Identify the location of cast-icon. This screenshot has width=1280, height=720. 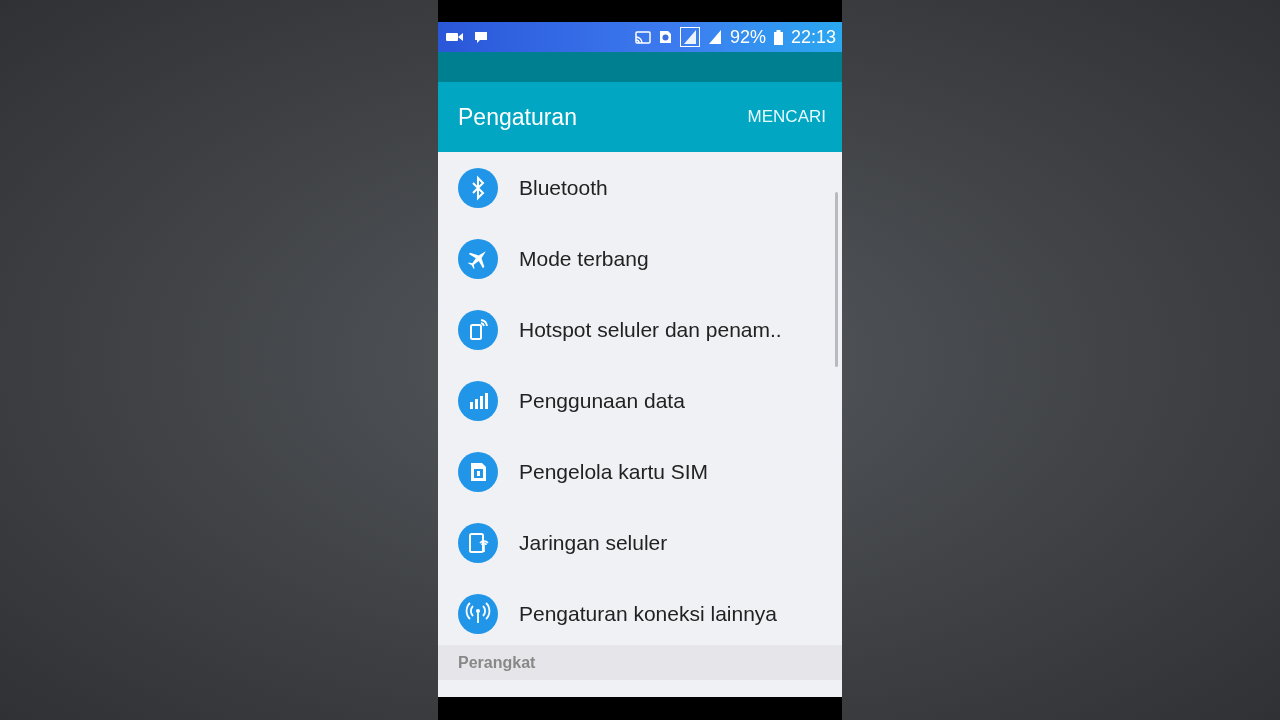
(642, 37).